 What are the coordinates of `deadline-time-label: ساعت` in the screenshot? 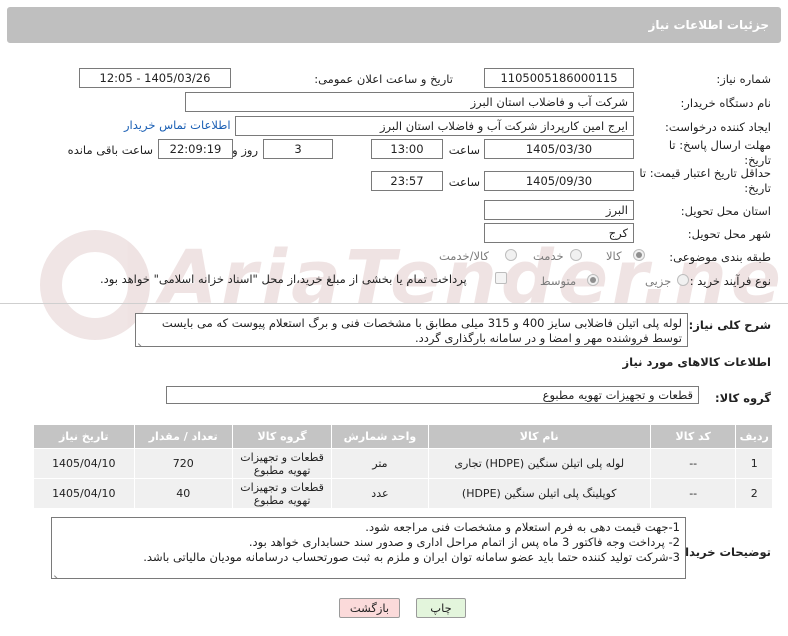 It's located at (464, 150).